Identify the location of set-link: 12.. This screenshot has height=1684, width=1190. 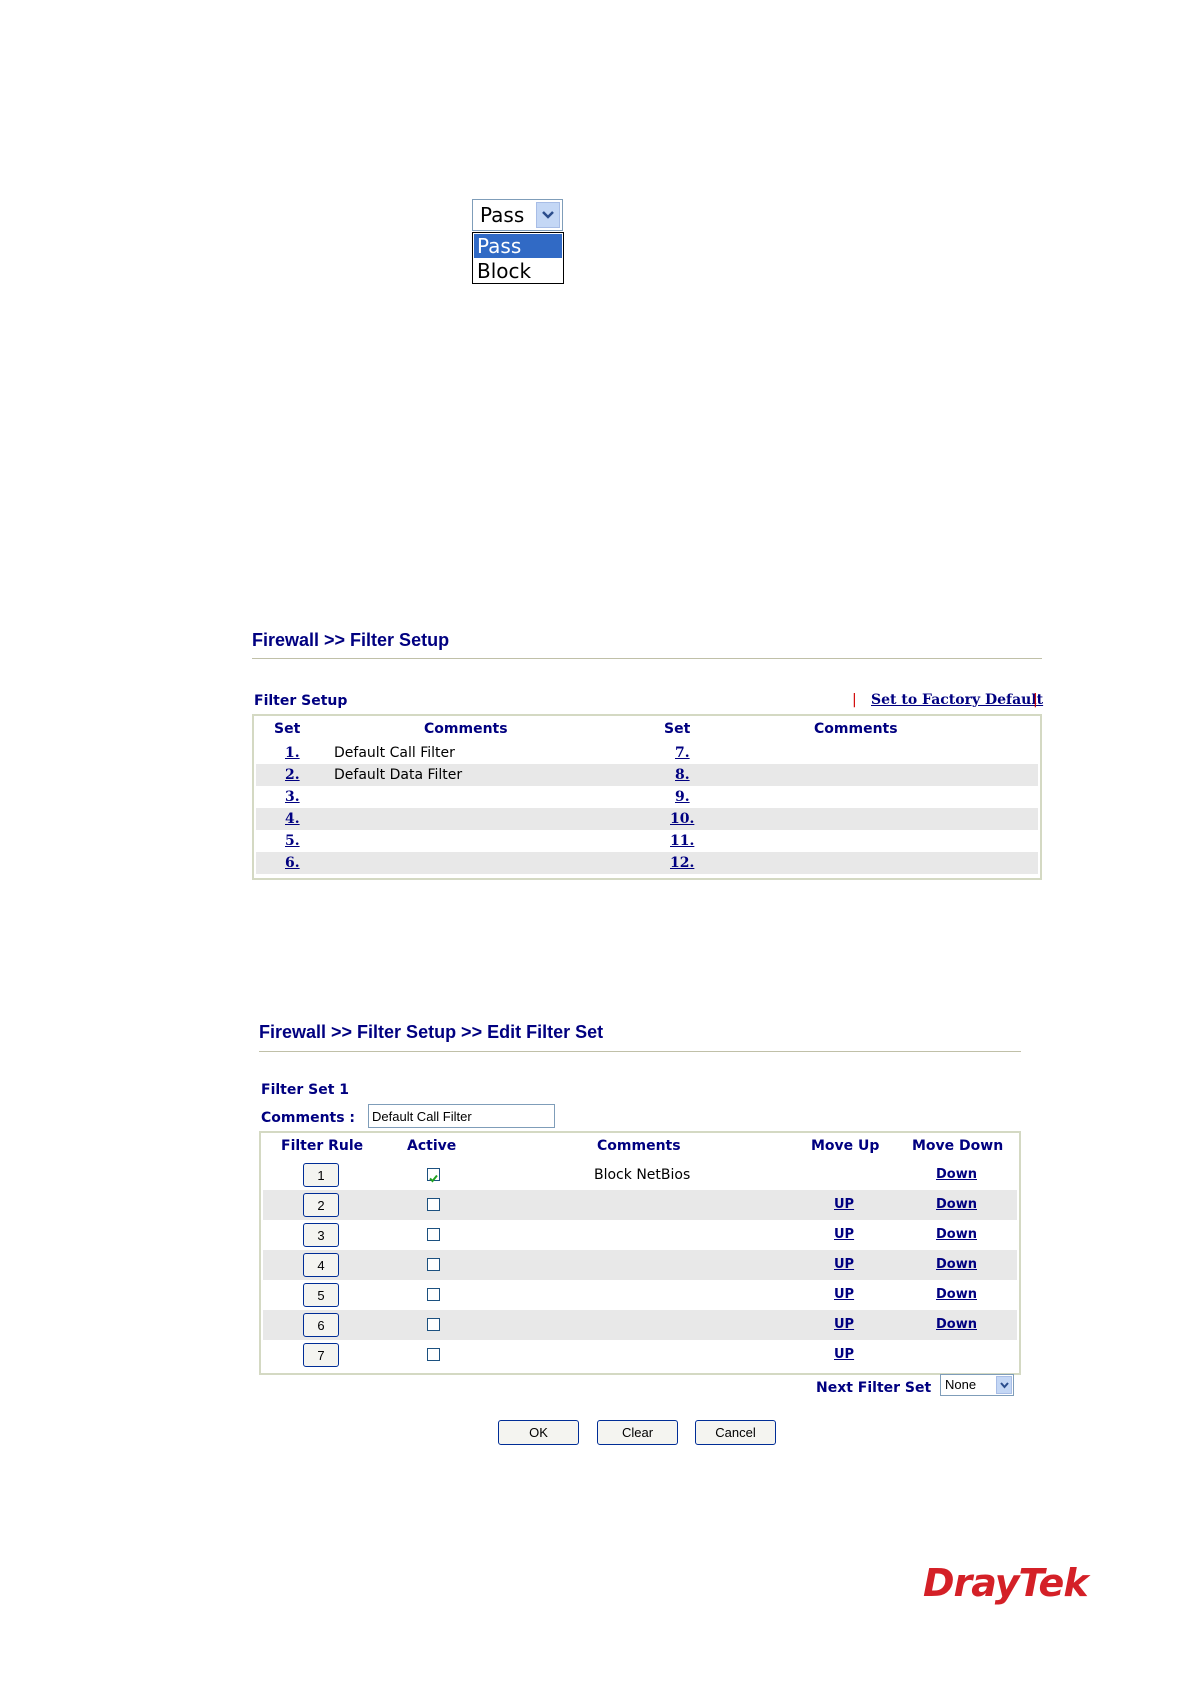
(682, 863).